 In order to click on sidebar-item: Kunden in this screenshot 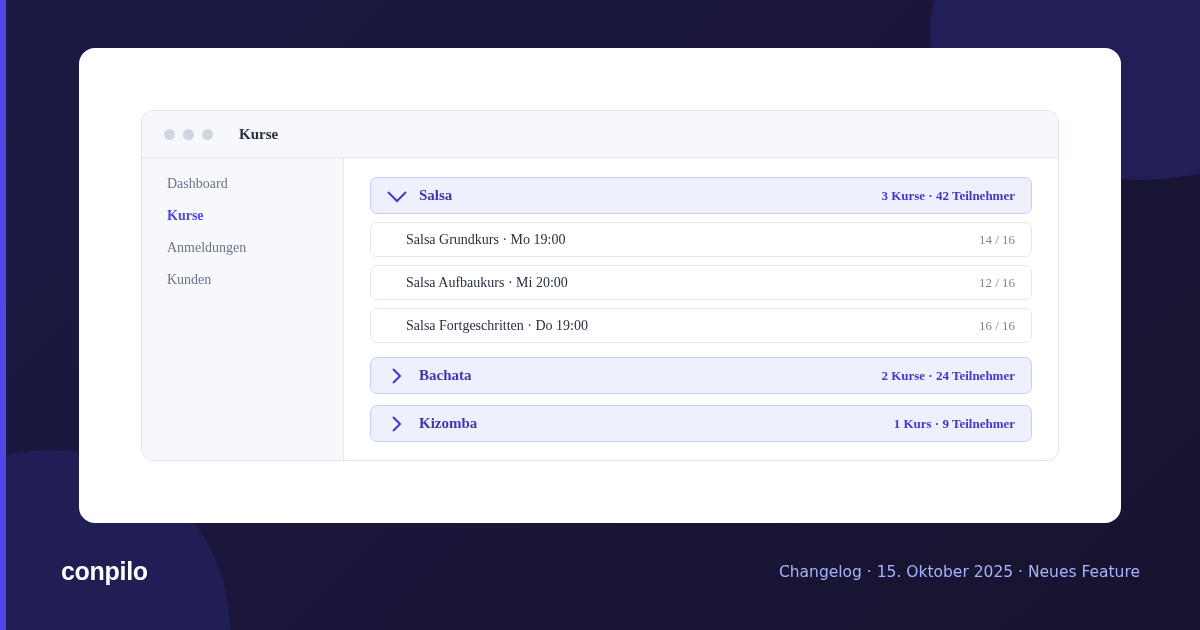, I will do `click(255, 279)`.